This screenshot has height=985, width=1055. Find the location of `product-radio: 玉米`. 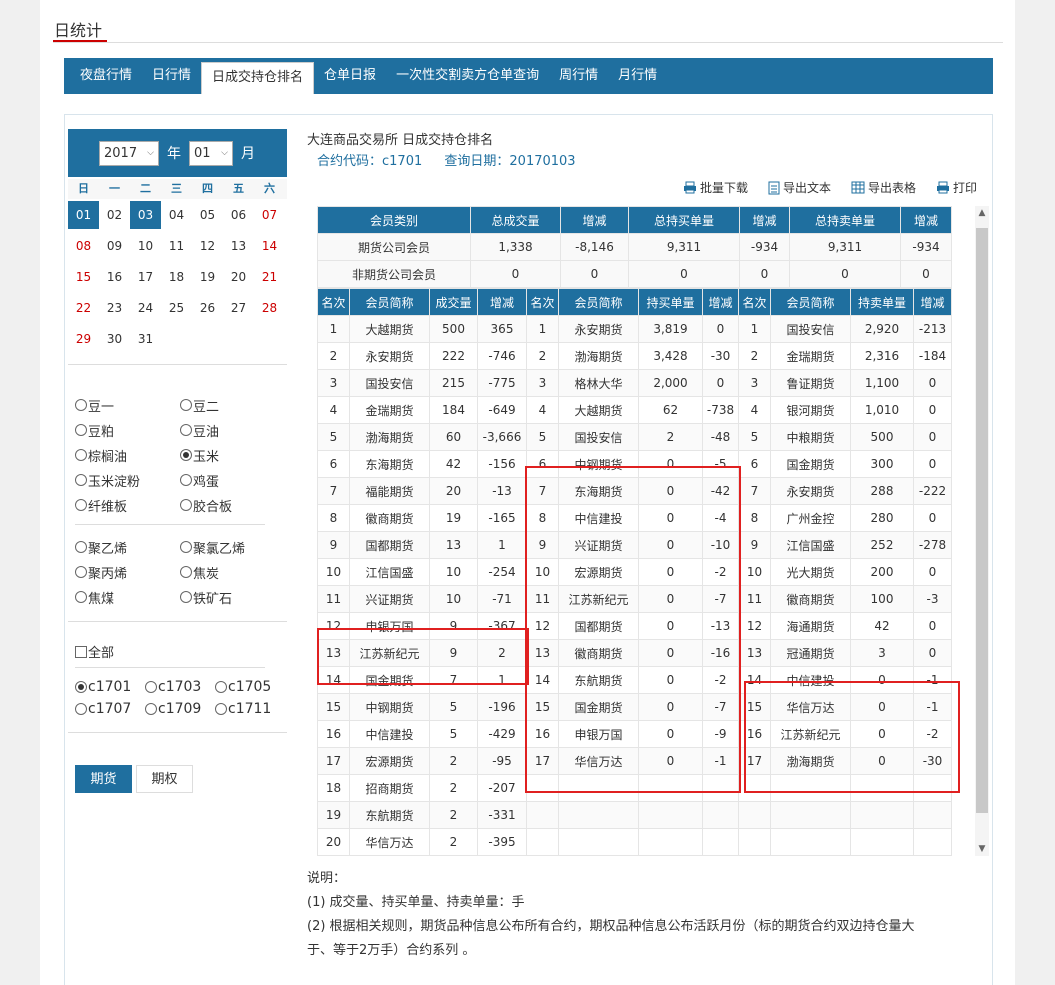

product-radio: 玉米 is located at coordinates (232, 455).